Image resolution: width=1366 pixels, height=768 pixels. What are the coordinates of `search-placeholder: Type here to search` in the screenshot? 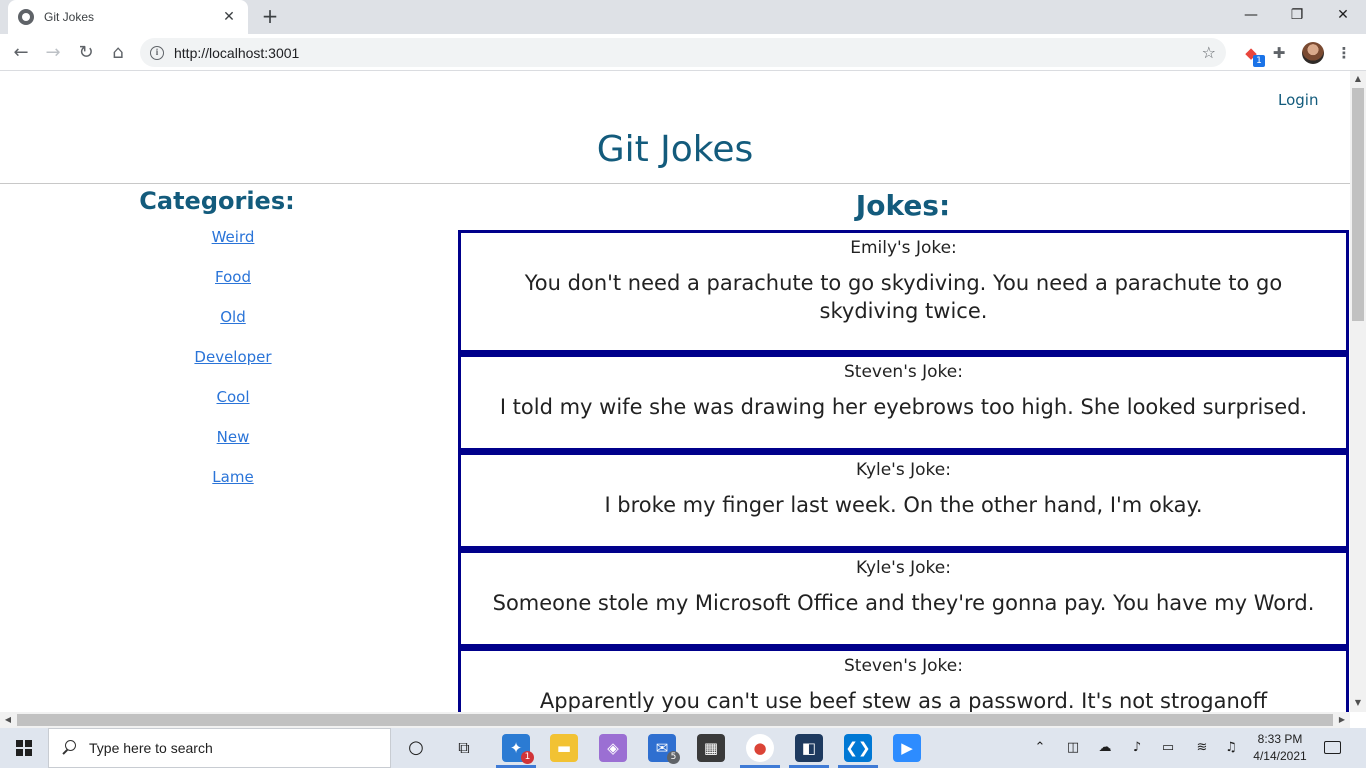 It's located at (151, 748).